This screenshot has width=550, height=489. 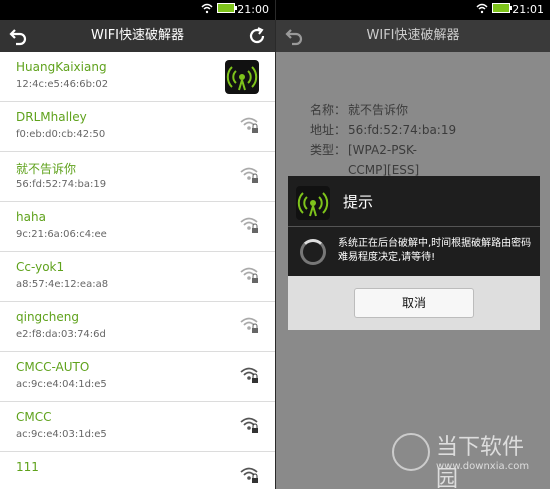 What do you see at coordinates (257, 36) in the screenshot?
I see `refresh-icon` at bounding box center [257, 36].